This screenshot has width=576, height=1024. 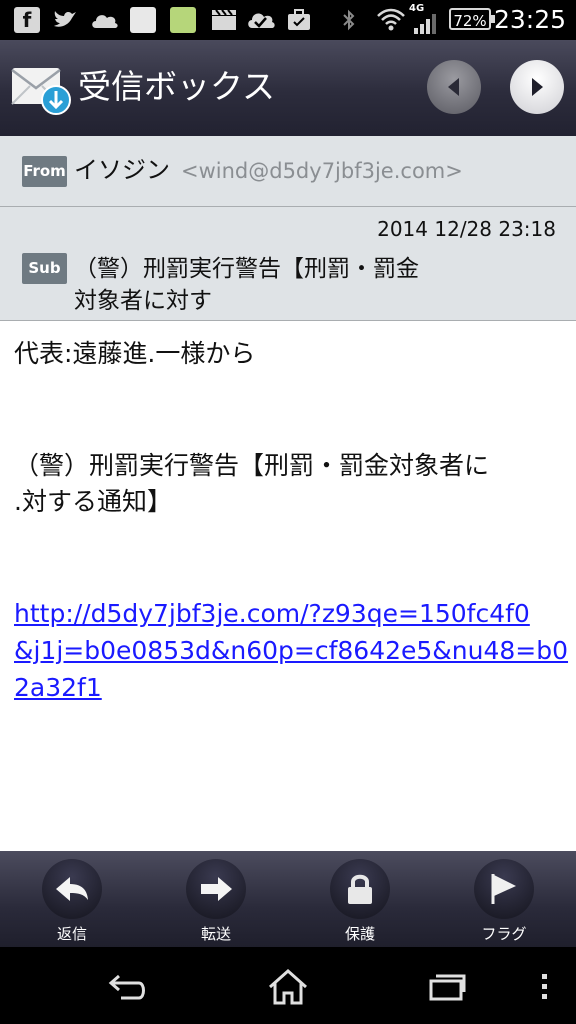 I want to click on recent-apps-button, so click(x=446, y=987).